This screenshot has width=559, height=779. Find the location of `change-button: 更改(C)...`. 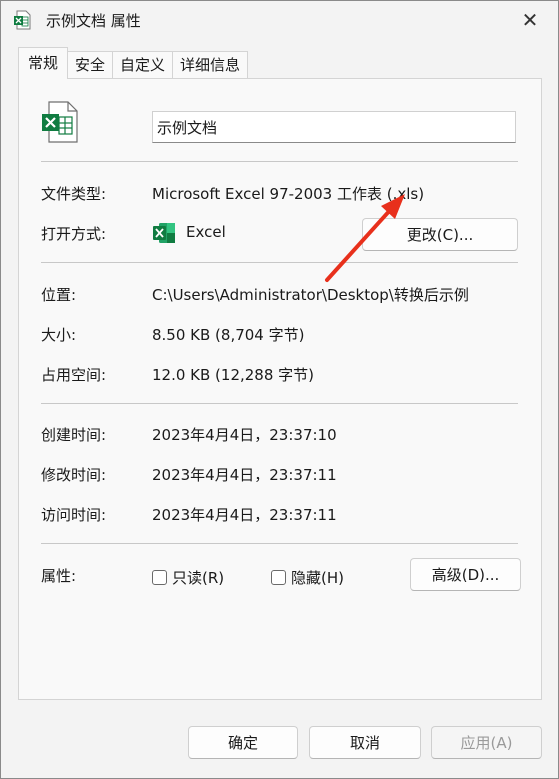

change-button: 更改(C)... is located at coordinates (440, 234).